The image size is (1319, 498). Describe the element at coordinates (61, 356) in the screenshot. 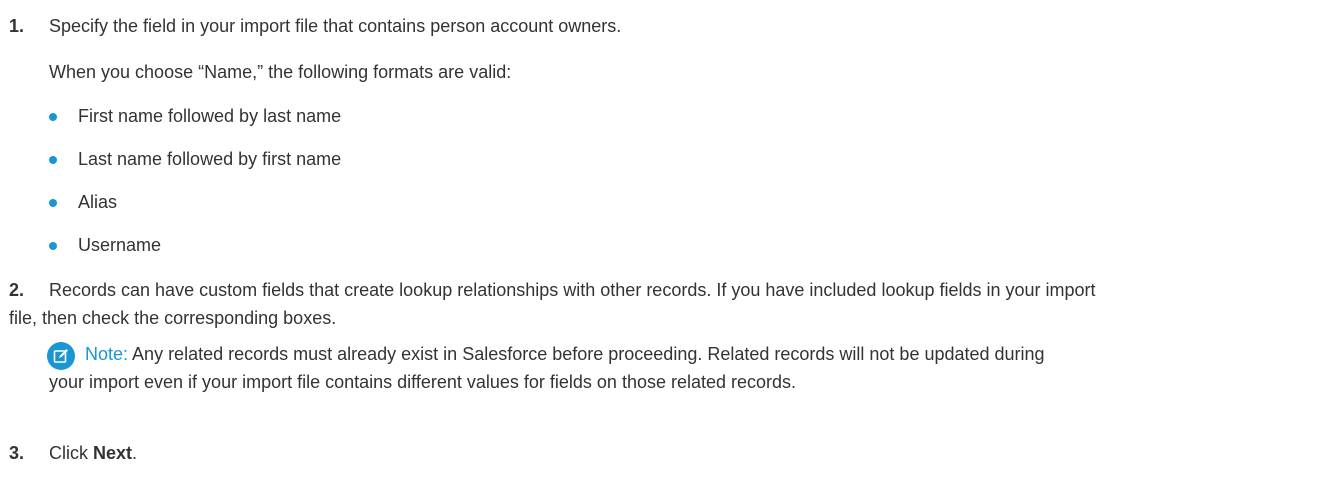

I see `edit-note-icon` at that location.